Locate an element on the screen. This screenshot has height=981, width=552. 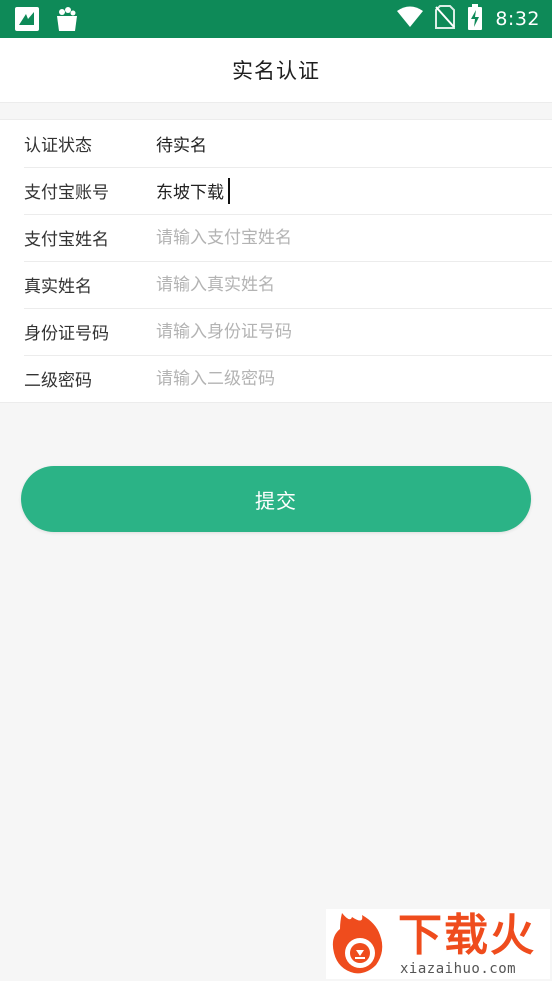
wifi-icon is located at coordinates (410, 19).